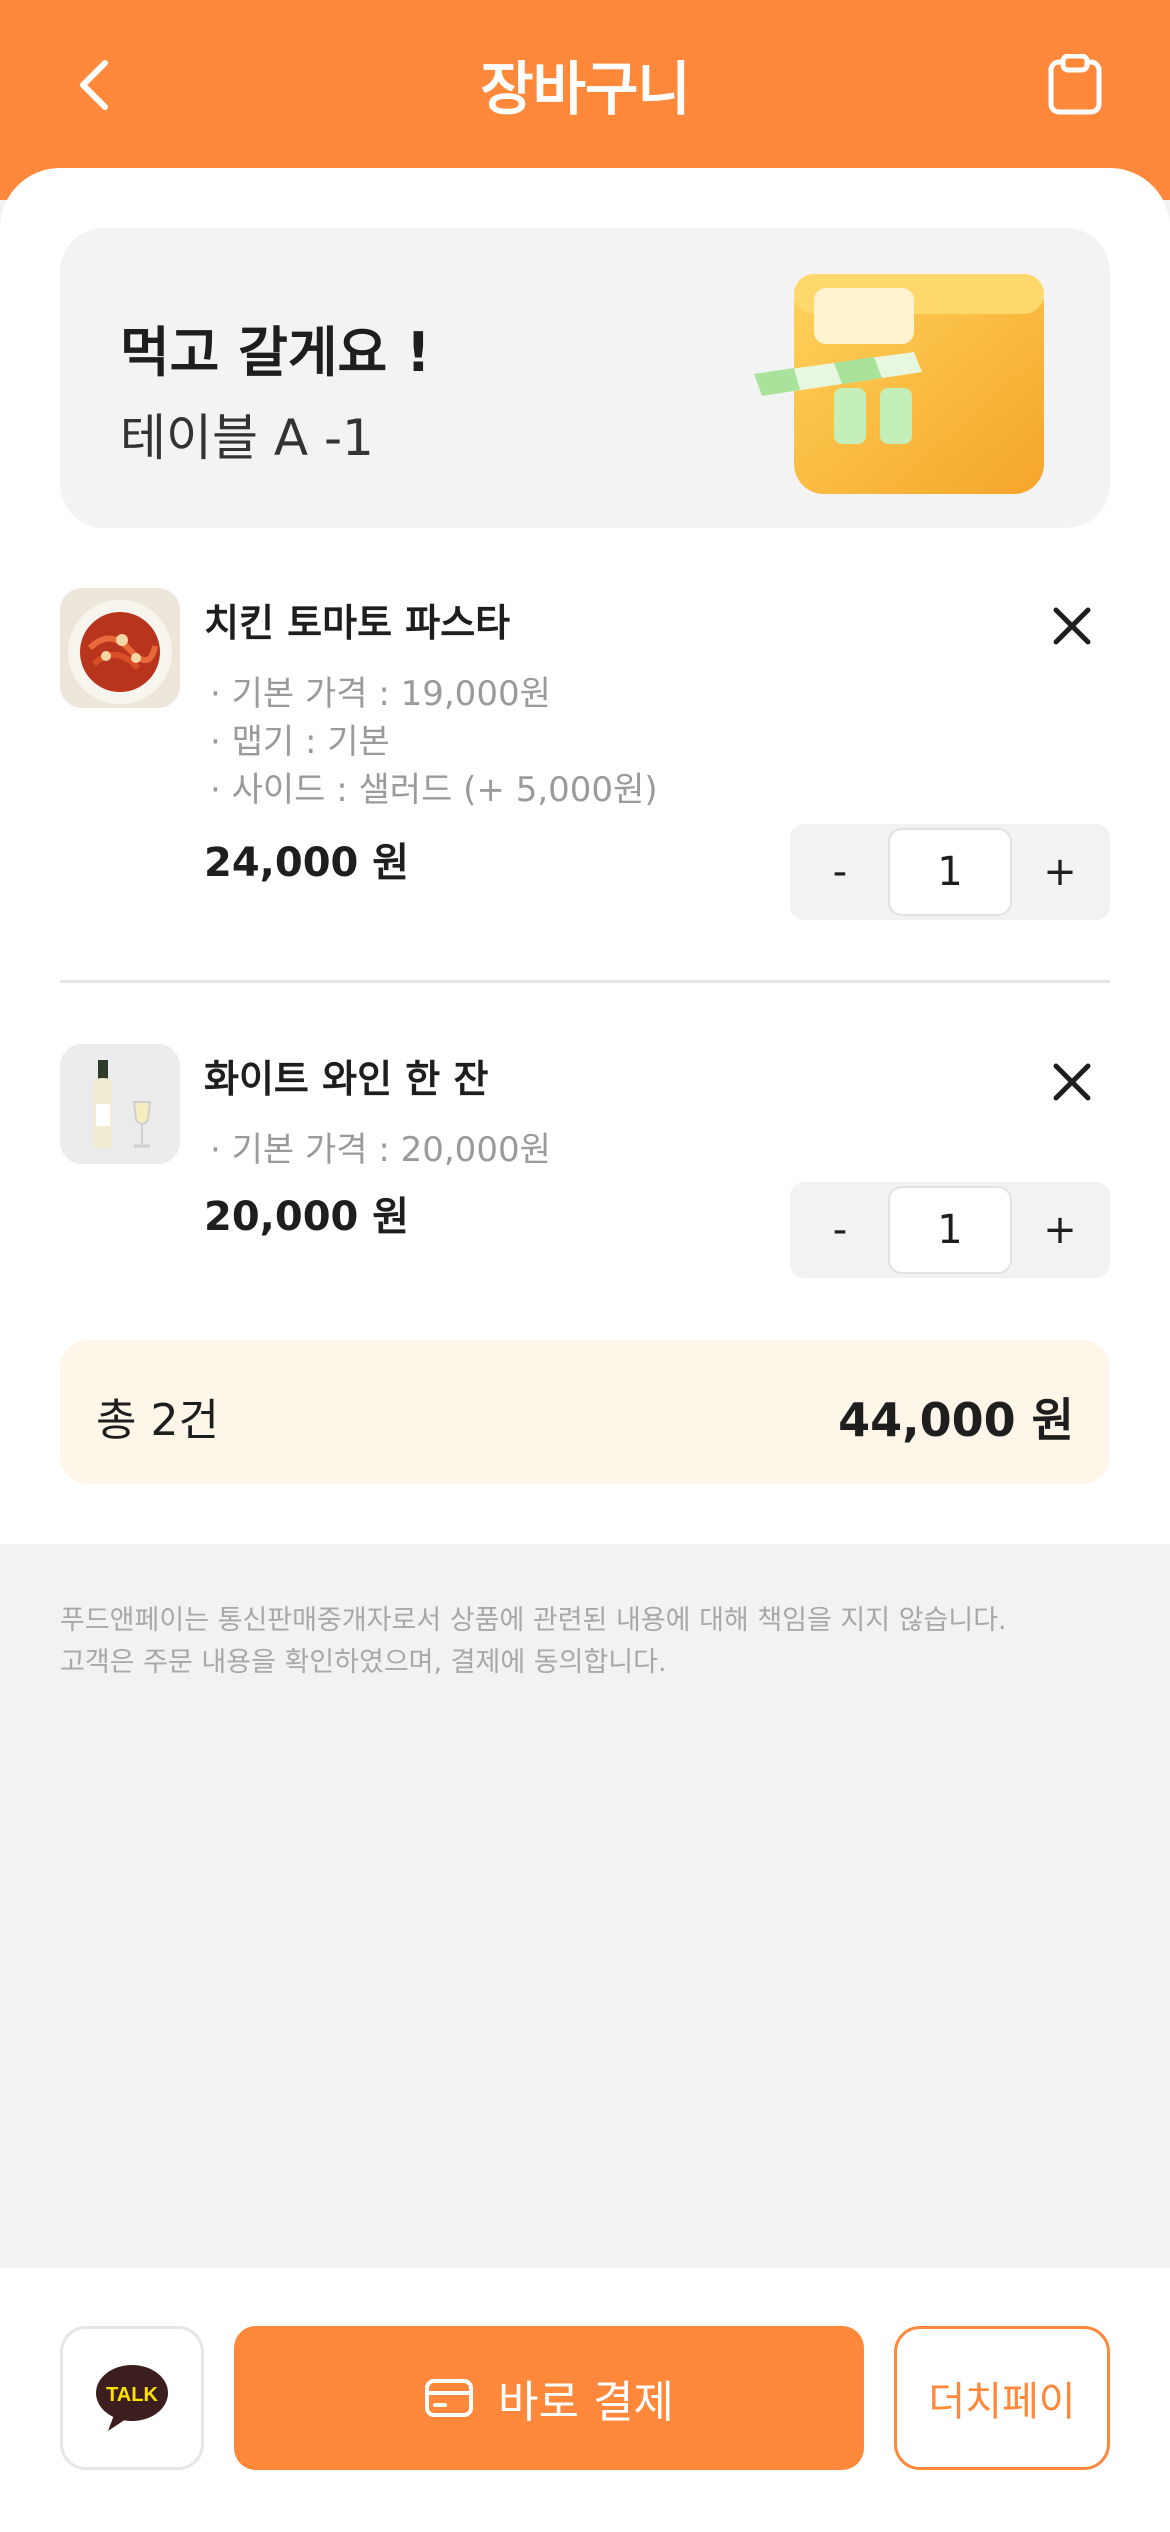  I want to click on item-divider, so click(585, 981).